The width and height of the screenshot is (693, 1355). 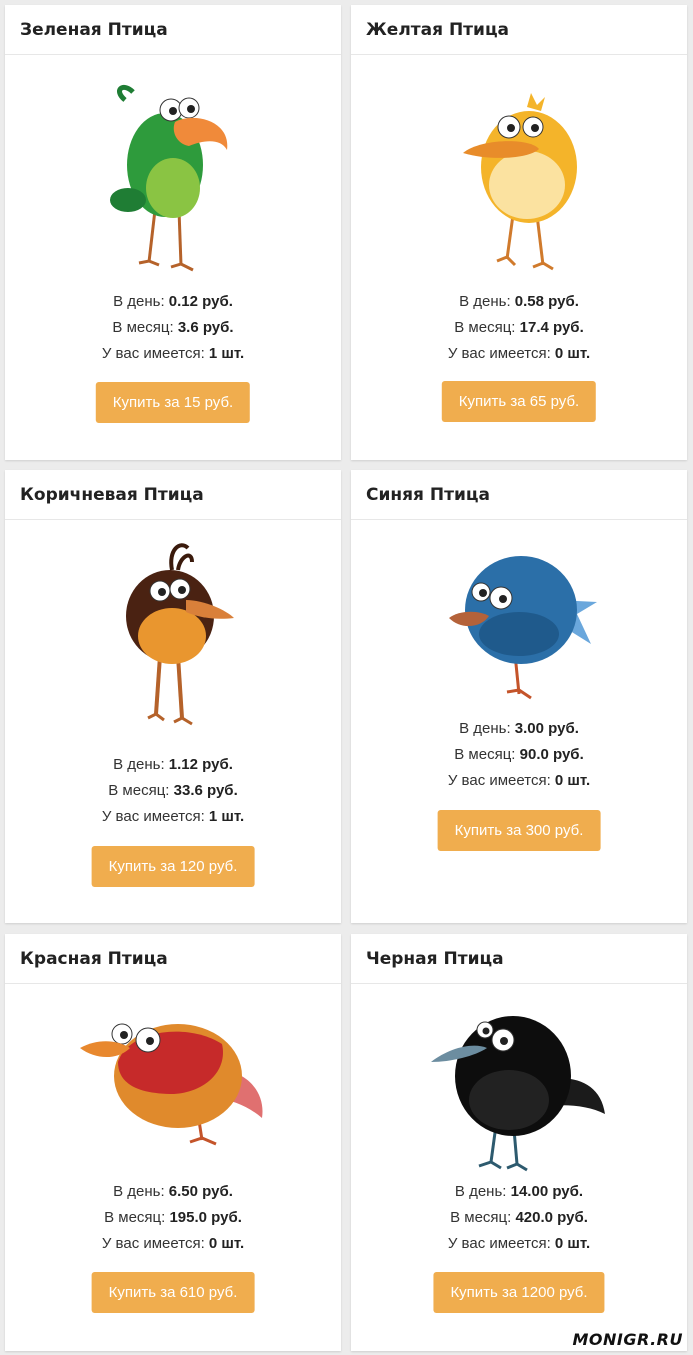 What do you see at coordinates (180, 634) in the screenshot?
I see `brown-bird-image` at bounding box center [180, 634].